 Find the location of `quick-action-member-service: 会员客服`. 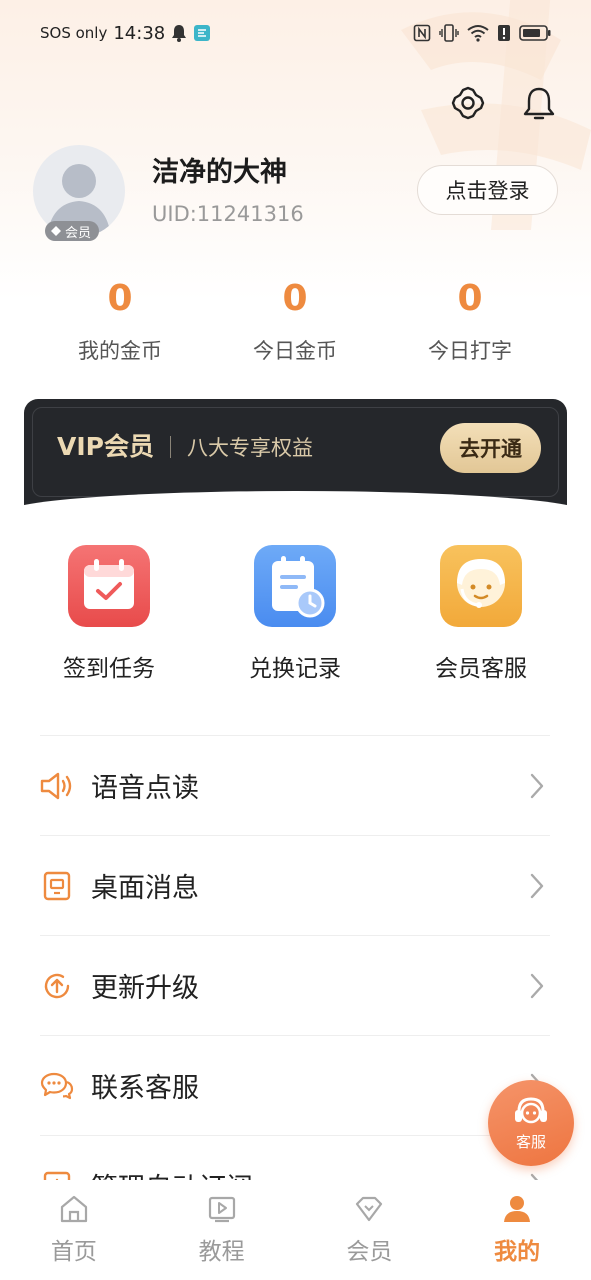

quick-action-member-service: 会员客服 is located at coordinates (481, 614).